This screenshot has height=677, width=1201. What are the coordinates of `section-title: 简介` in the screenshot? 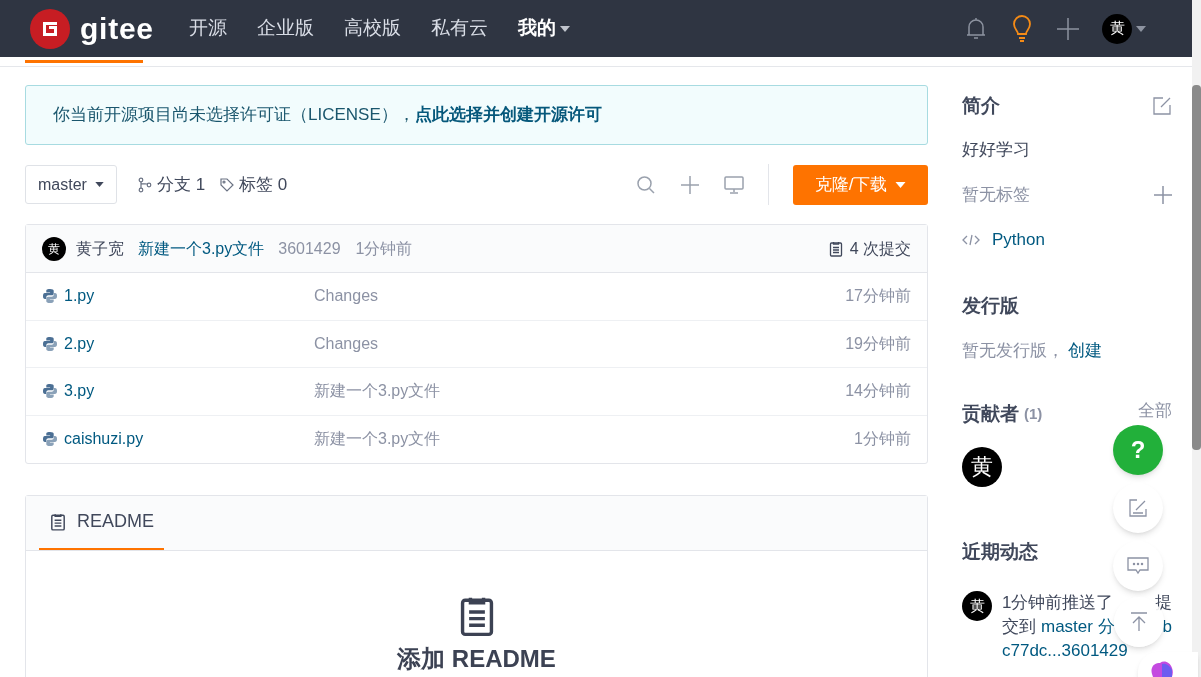 It's located at (981, 106).